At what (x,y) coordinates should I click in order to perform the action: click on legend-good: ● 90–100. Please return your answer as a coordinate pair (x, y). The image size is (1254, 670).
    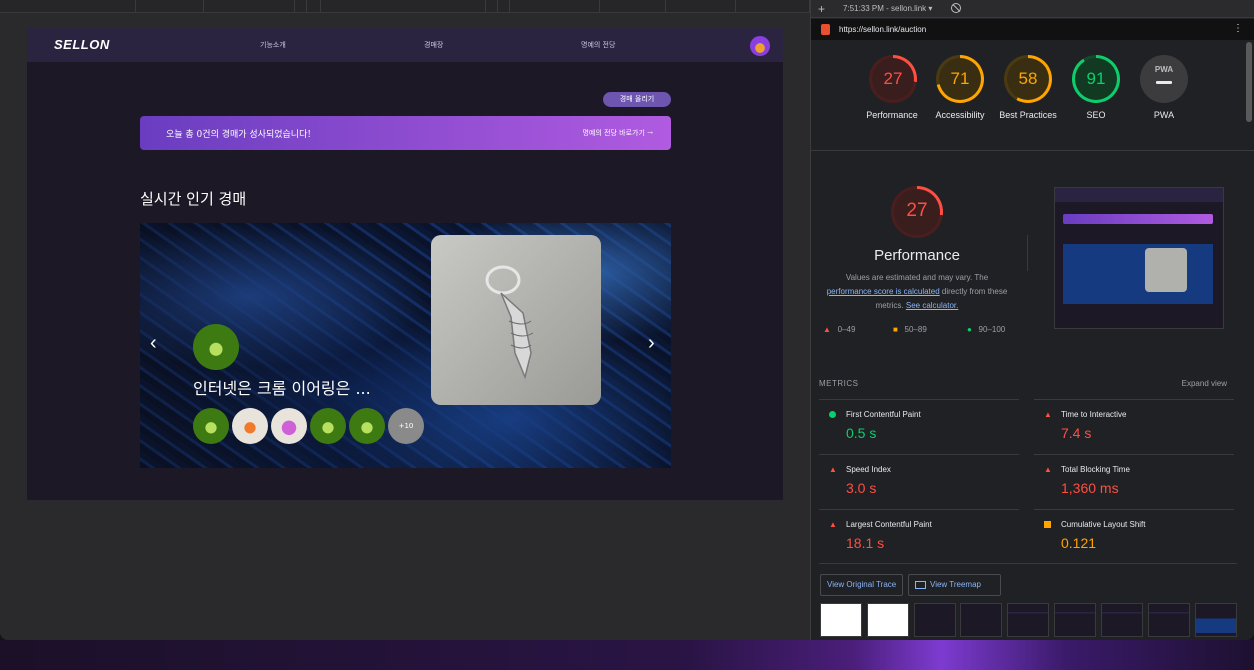
    Looking at the image, I should click on (986, 329).